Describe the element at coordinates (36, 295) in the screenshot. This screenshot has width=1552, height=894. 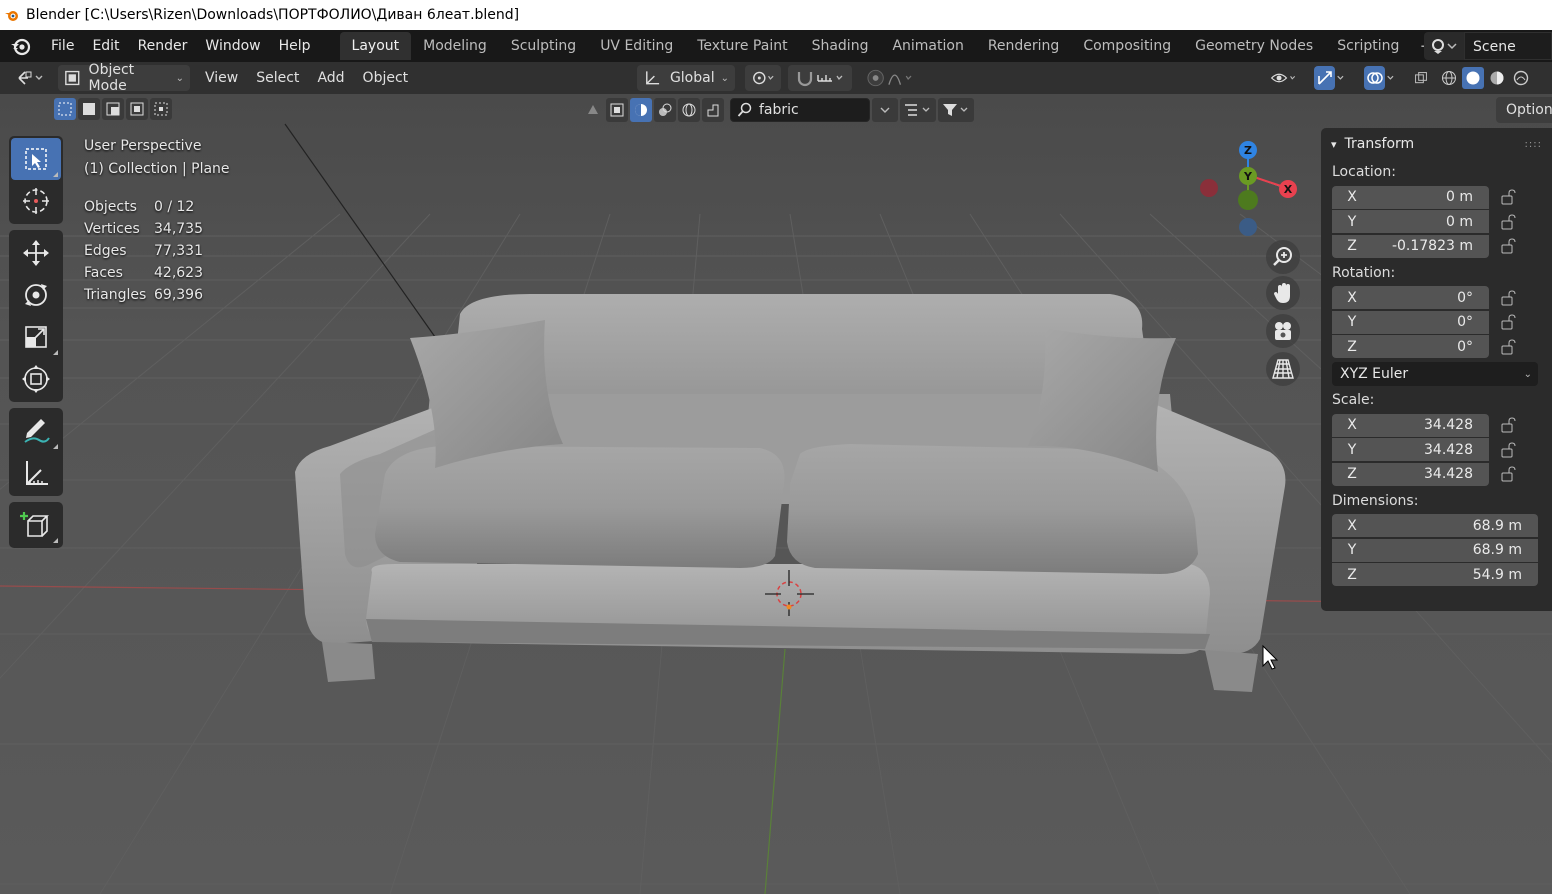
I see `rotate-tool` at that location.